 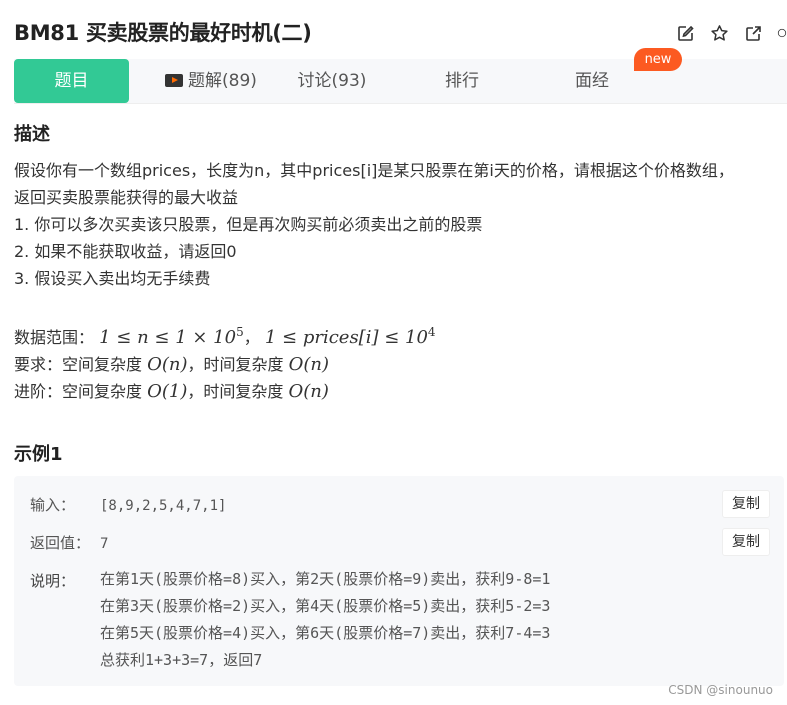 I want to click on explain-line: 在第1天(股票价格=8)买入，第2天(股票价格=9)卖出，获利9-8=1, so click(x=325, y=579).